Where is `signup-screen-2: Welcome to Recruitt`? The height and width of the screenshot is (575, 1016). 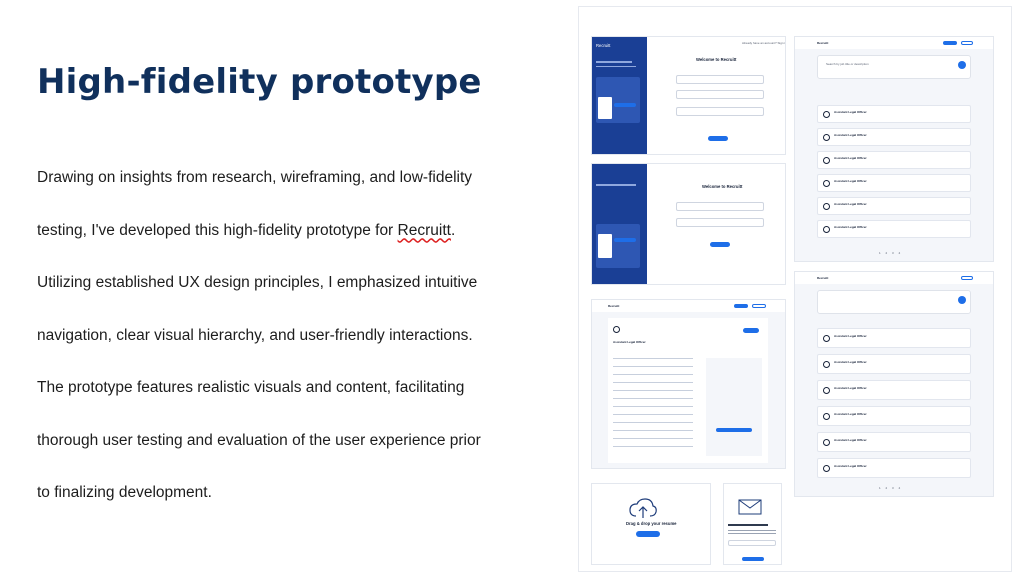
signup-screen-2: Welcome to Recruitt is located at coordinates (688, 224).